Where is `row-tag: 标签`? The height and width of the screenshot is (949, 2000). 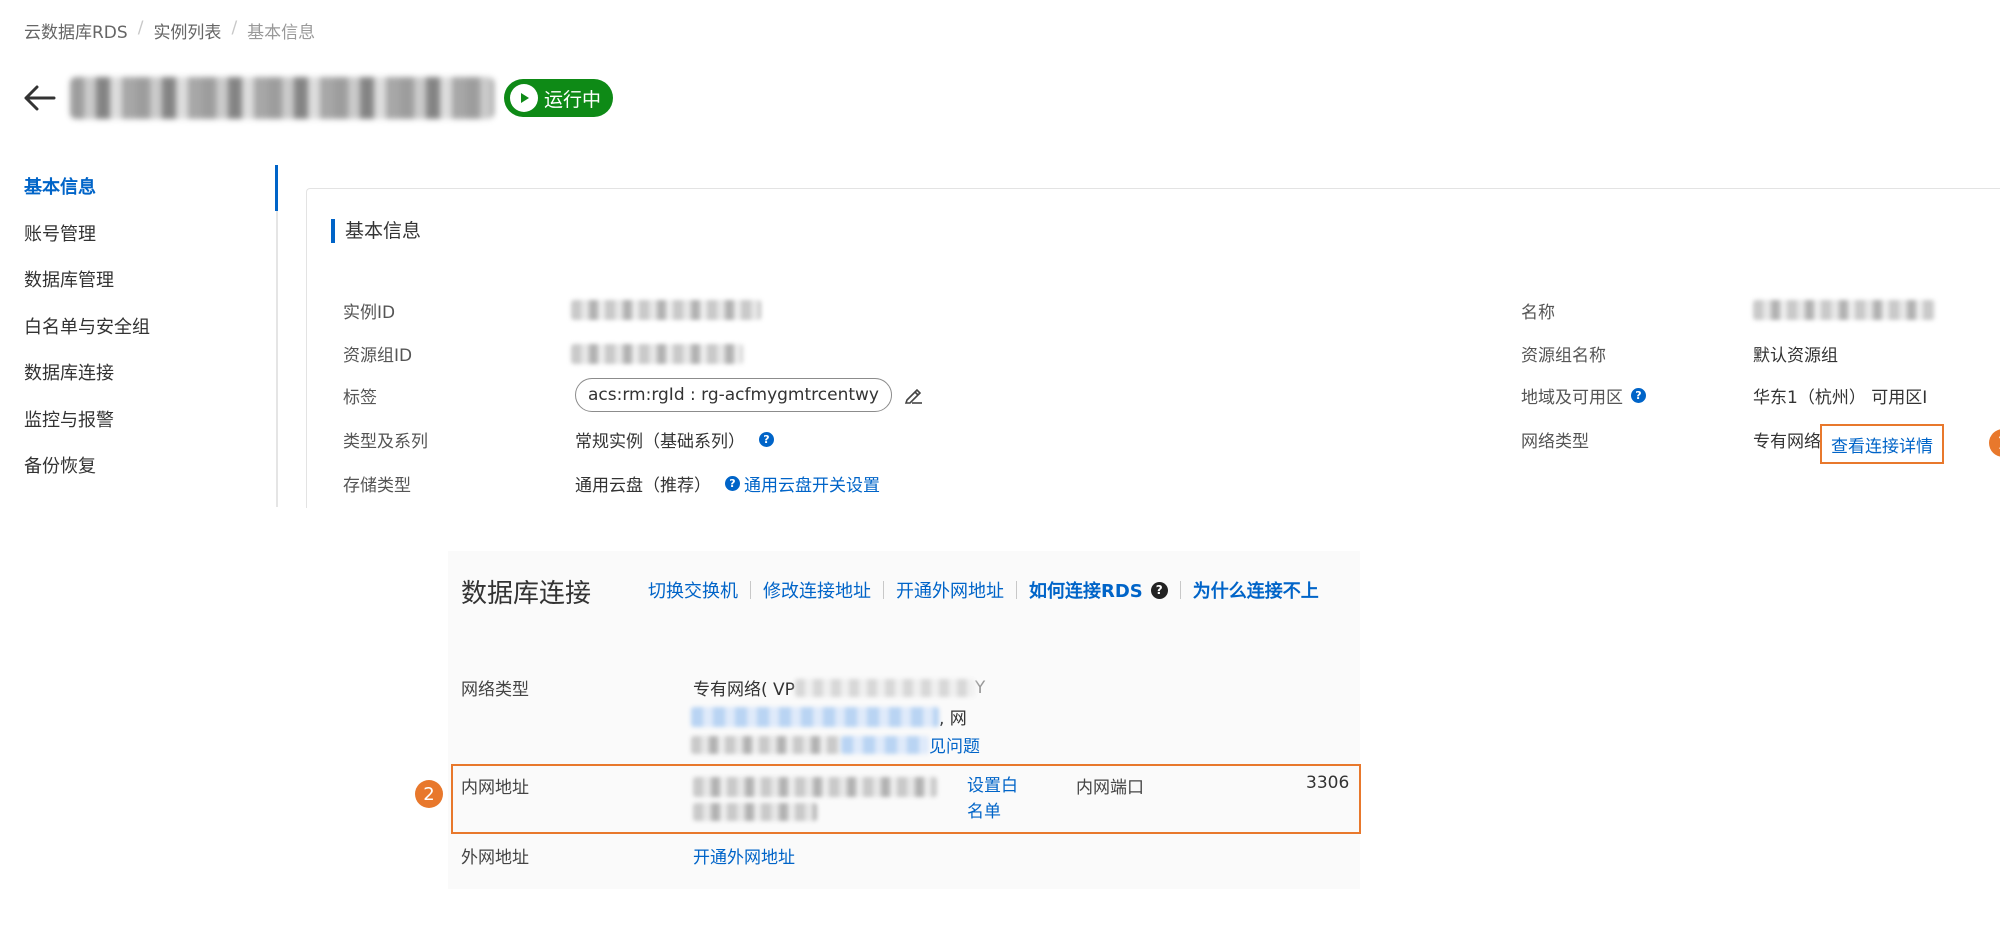
row-tag: 标签 is located at coordinates (360, 395).